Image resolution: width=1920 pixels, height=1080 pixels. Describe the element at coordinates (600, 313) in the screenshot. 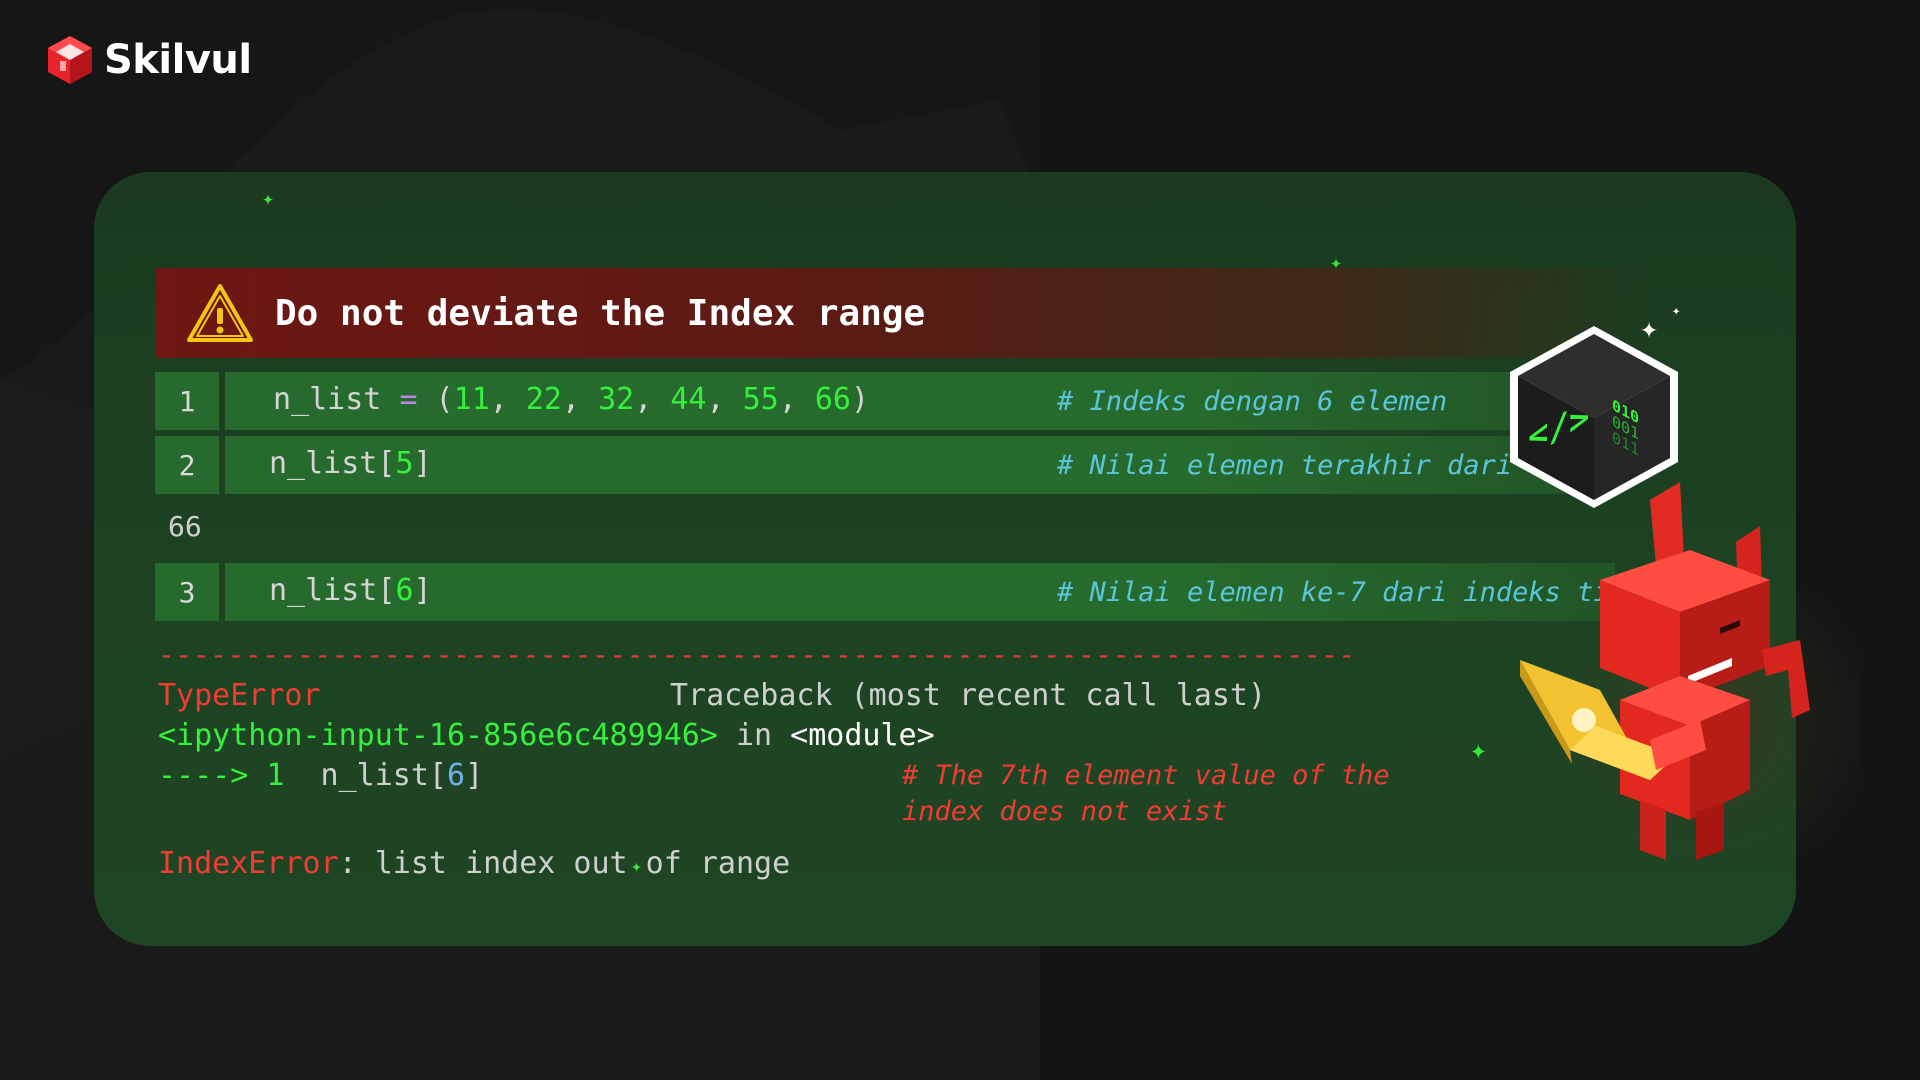

I see `page-title: Do not deviate the Index range` at that location.